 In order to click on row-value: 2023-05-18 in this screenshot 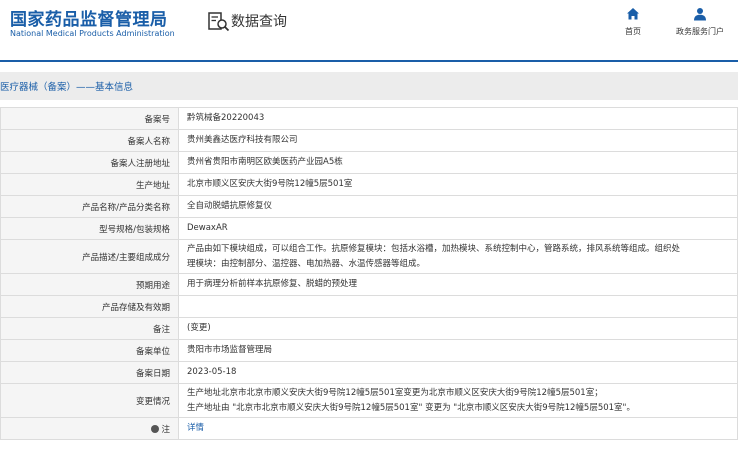, I will do `click(458, 372)`.